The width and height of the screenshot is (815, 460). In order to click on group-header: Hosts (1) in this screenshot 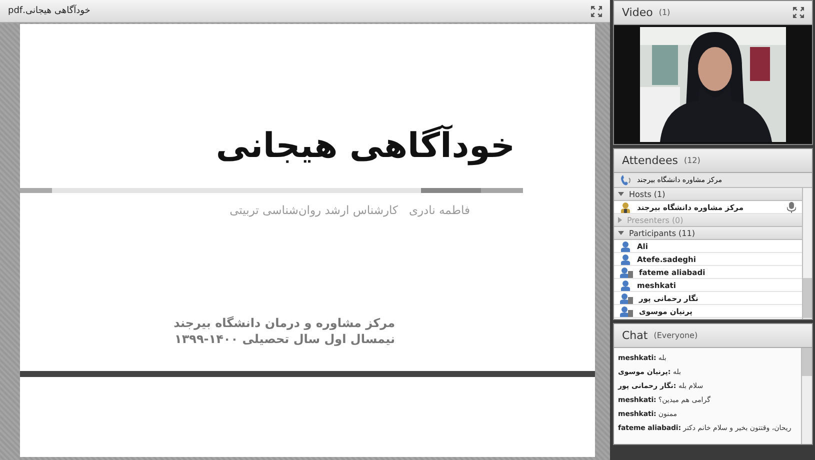, I will do `click(708, 194)`.